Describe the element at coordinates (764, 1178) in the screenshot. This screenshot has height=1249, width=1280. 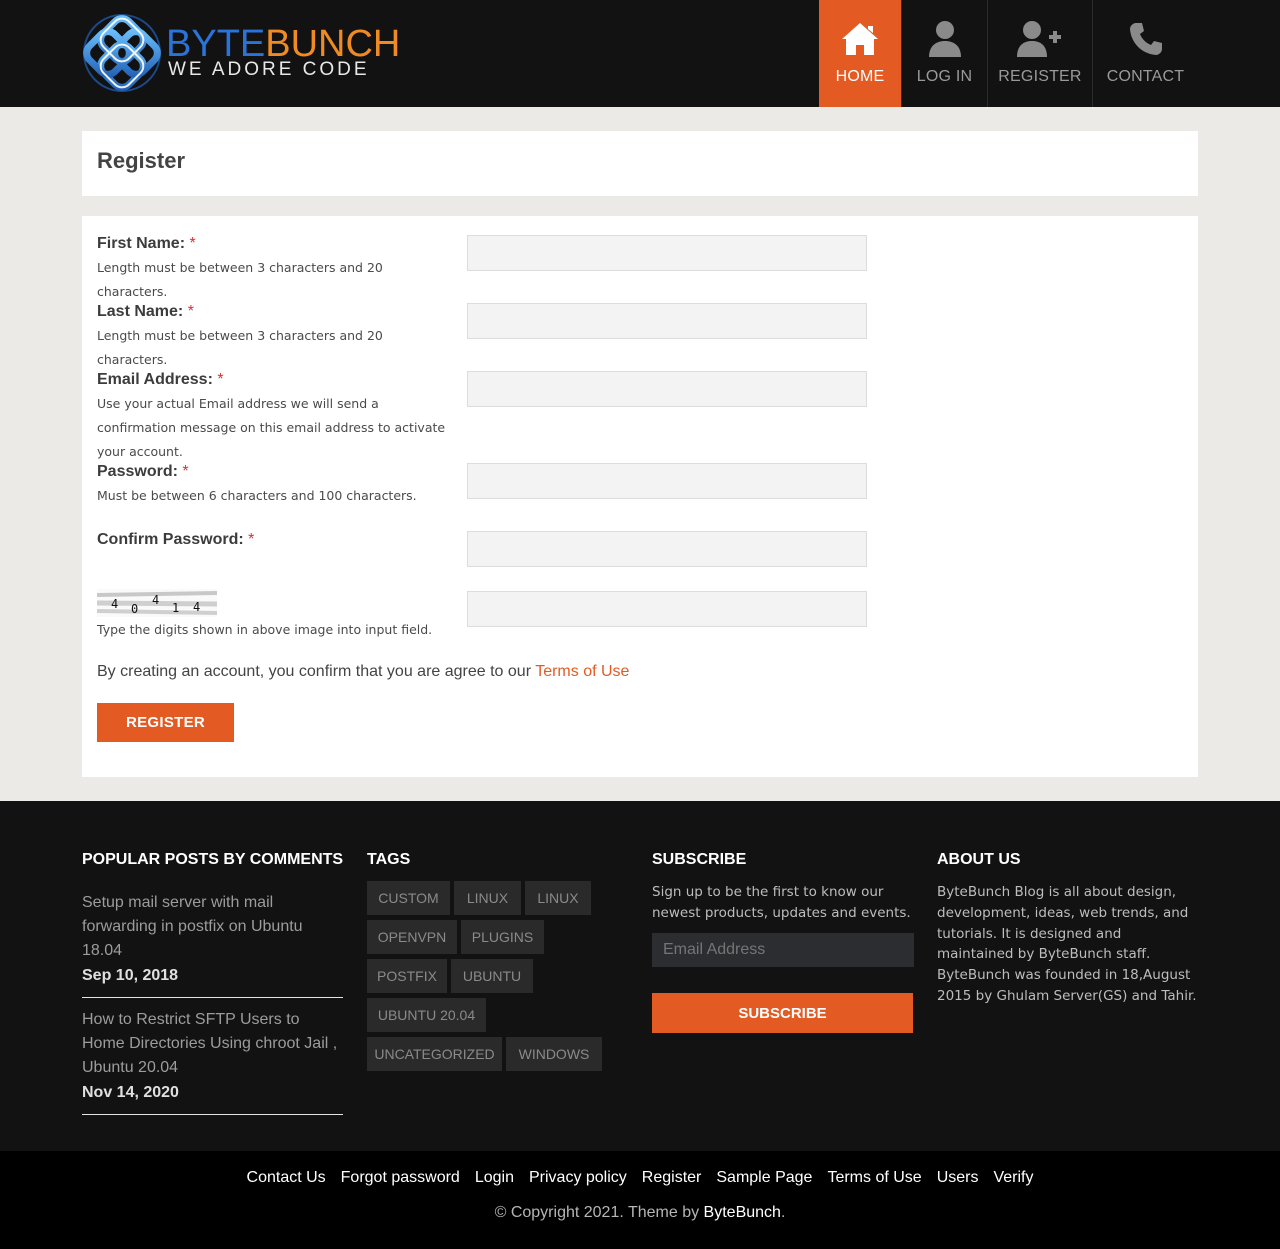
I see `footer-link-sample-page: Sample Page` at that location.